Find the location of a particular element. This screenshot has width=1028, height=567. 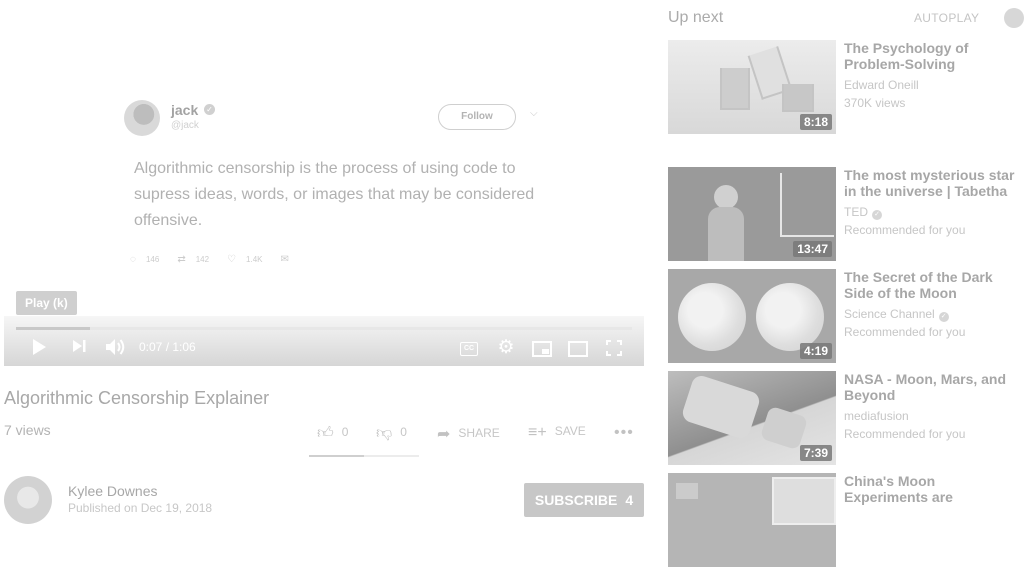

publish-date: Published on Dec 19, 2018 is located at coordinates (140, 508).